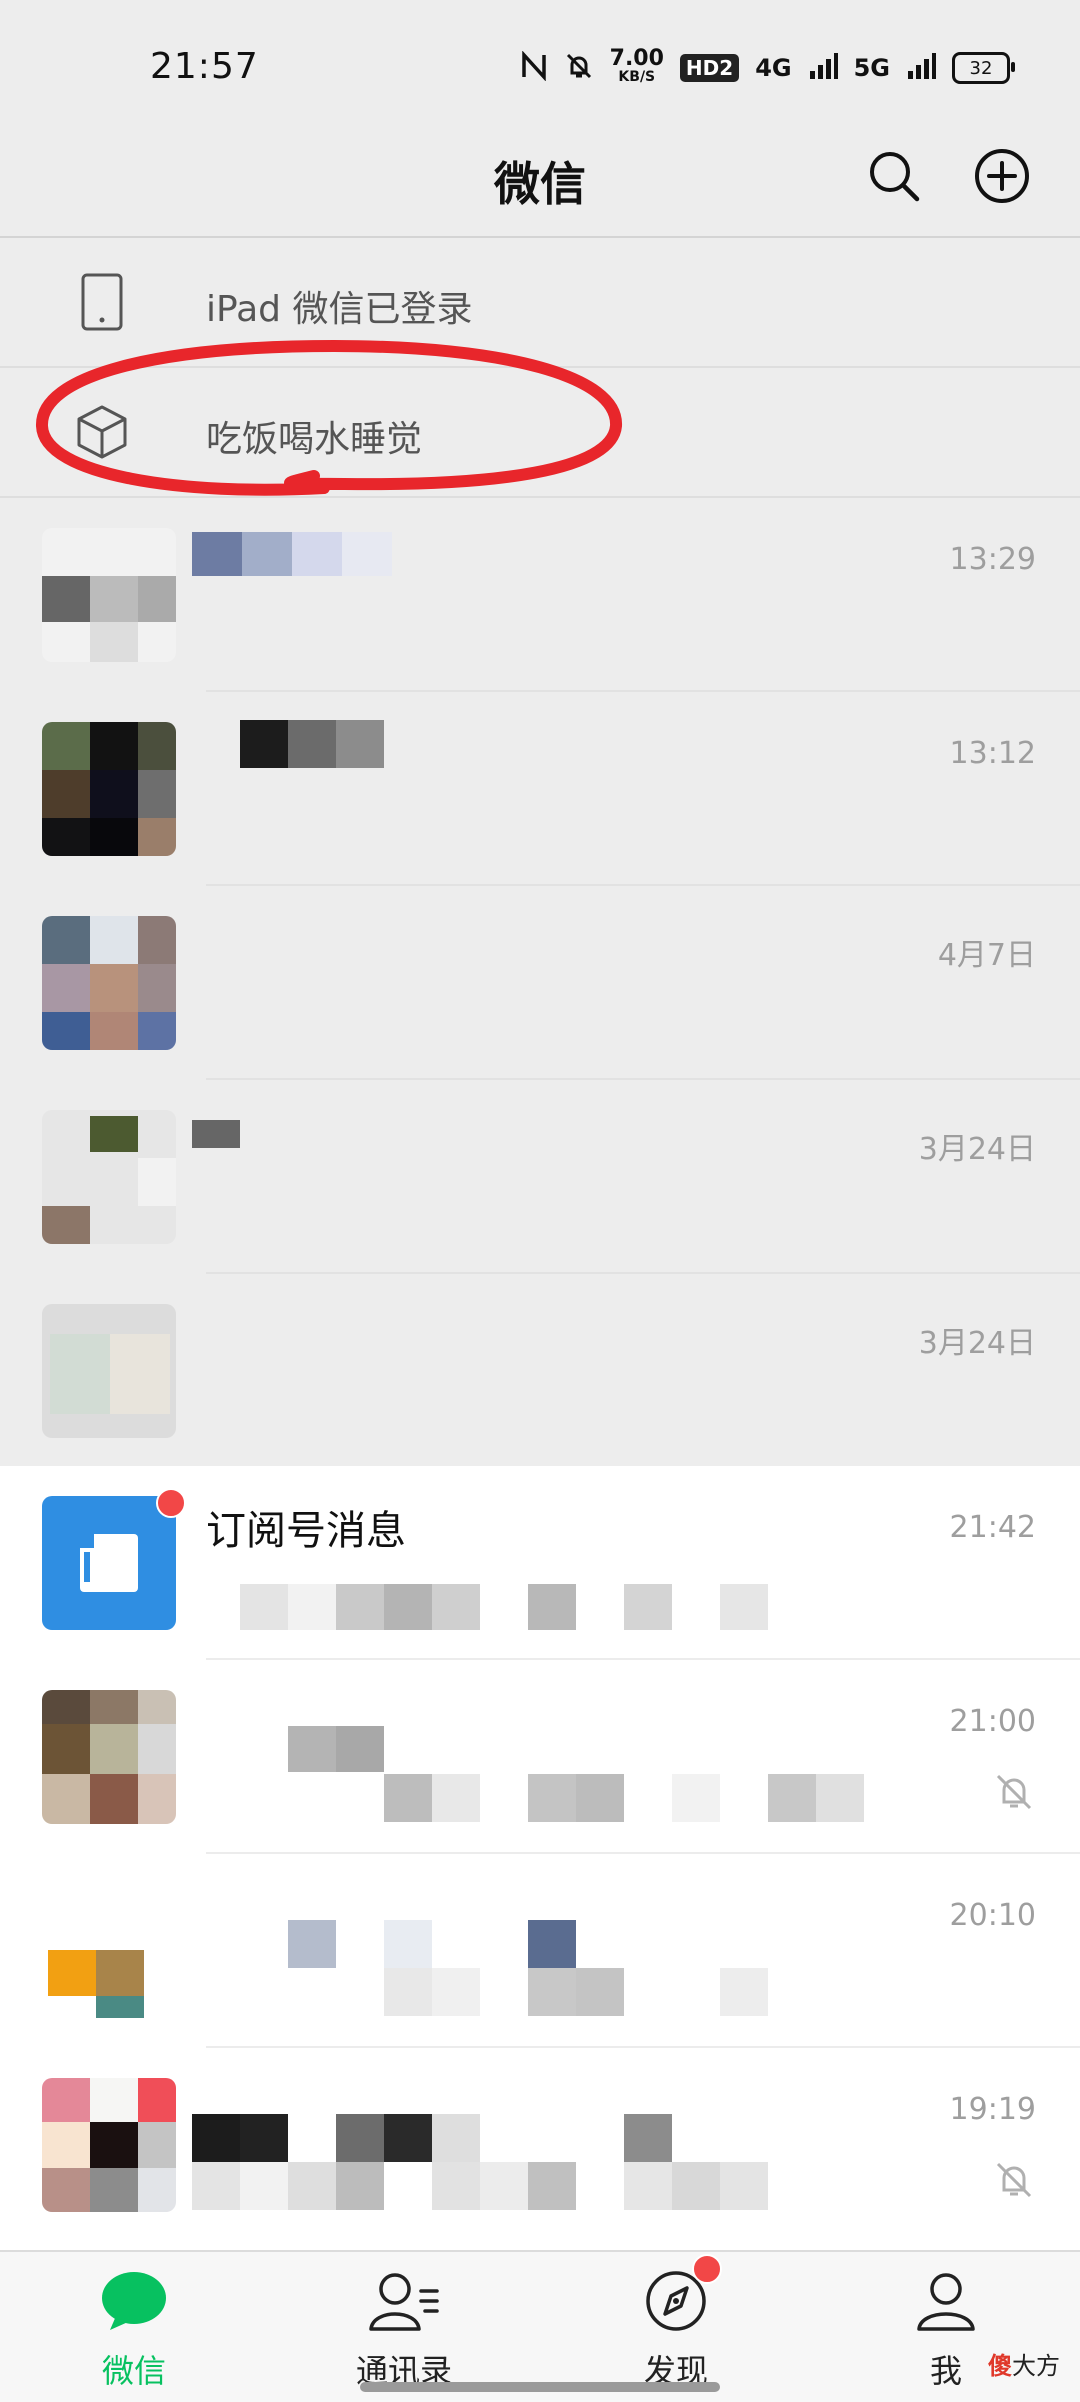 This screenshot has height=2402, width=1080. I want to click on tab-contacts: 通讯录, so click(404, 2327).